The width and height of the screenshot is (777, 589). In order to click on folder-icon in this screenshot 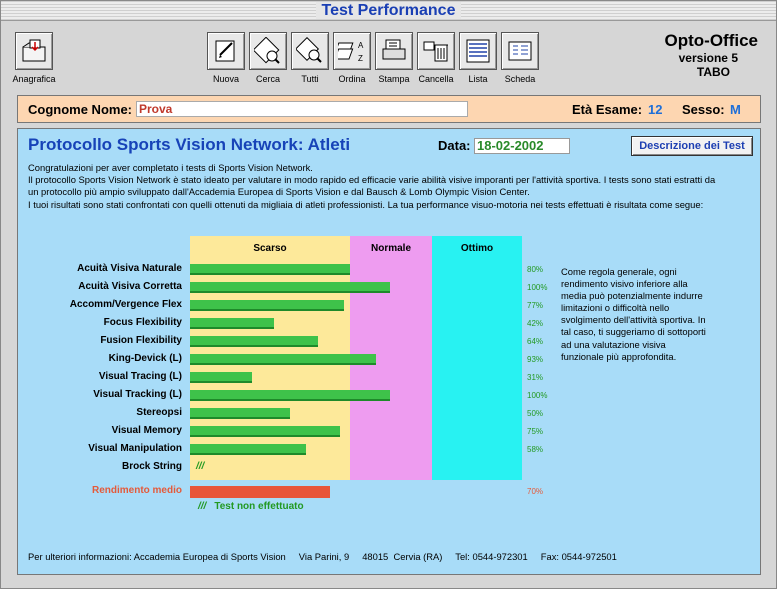, I will do `click(34, 50)`.